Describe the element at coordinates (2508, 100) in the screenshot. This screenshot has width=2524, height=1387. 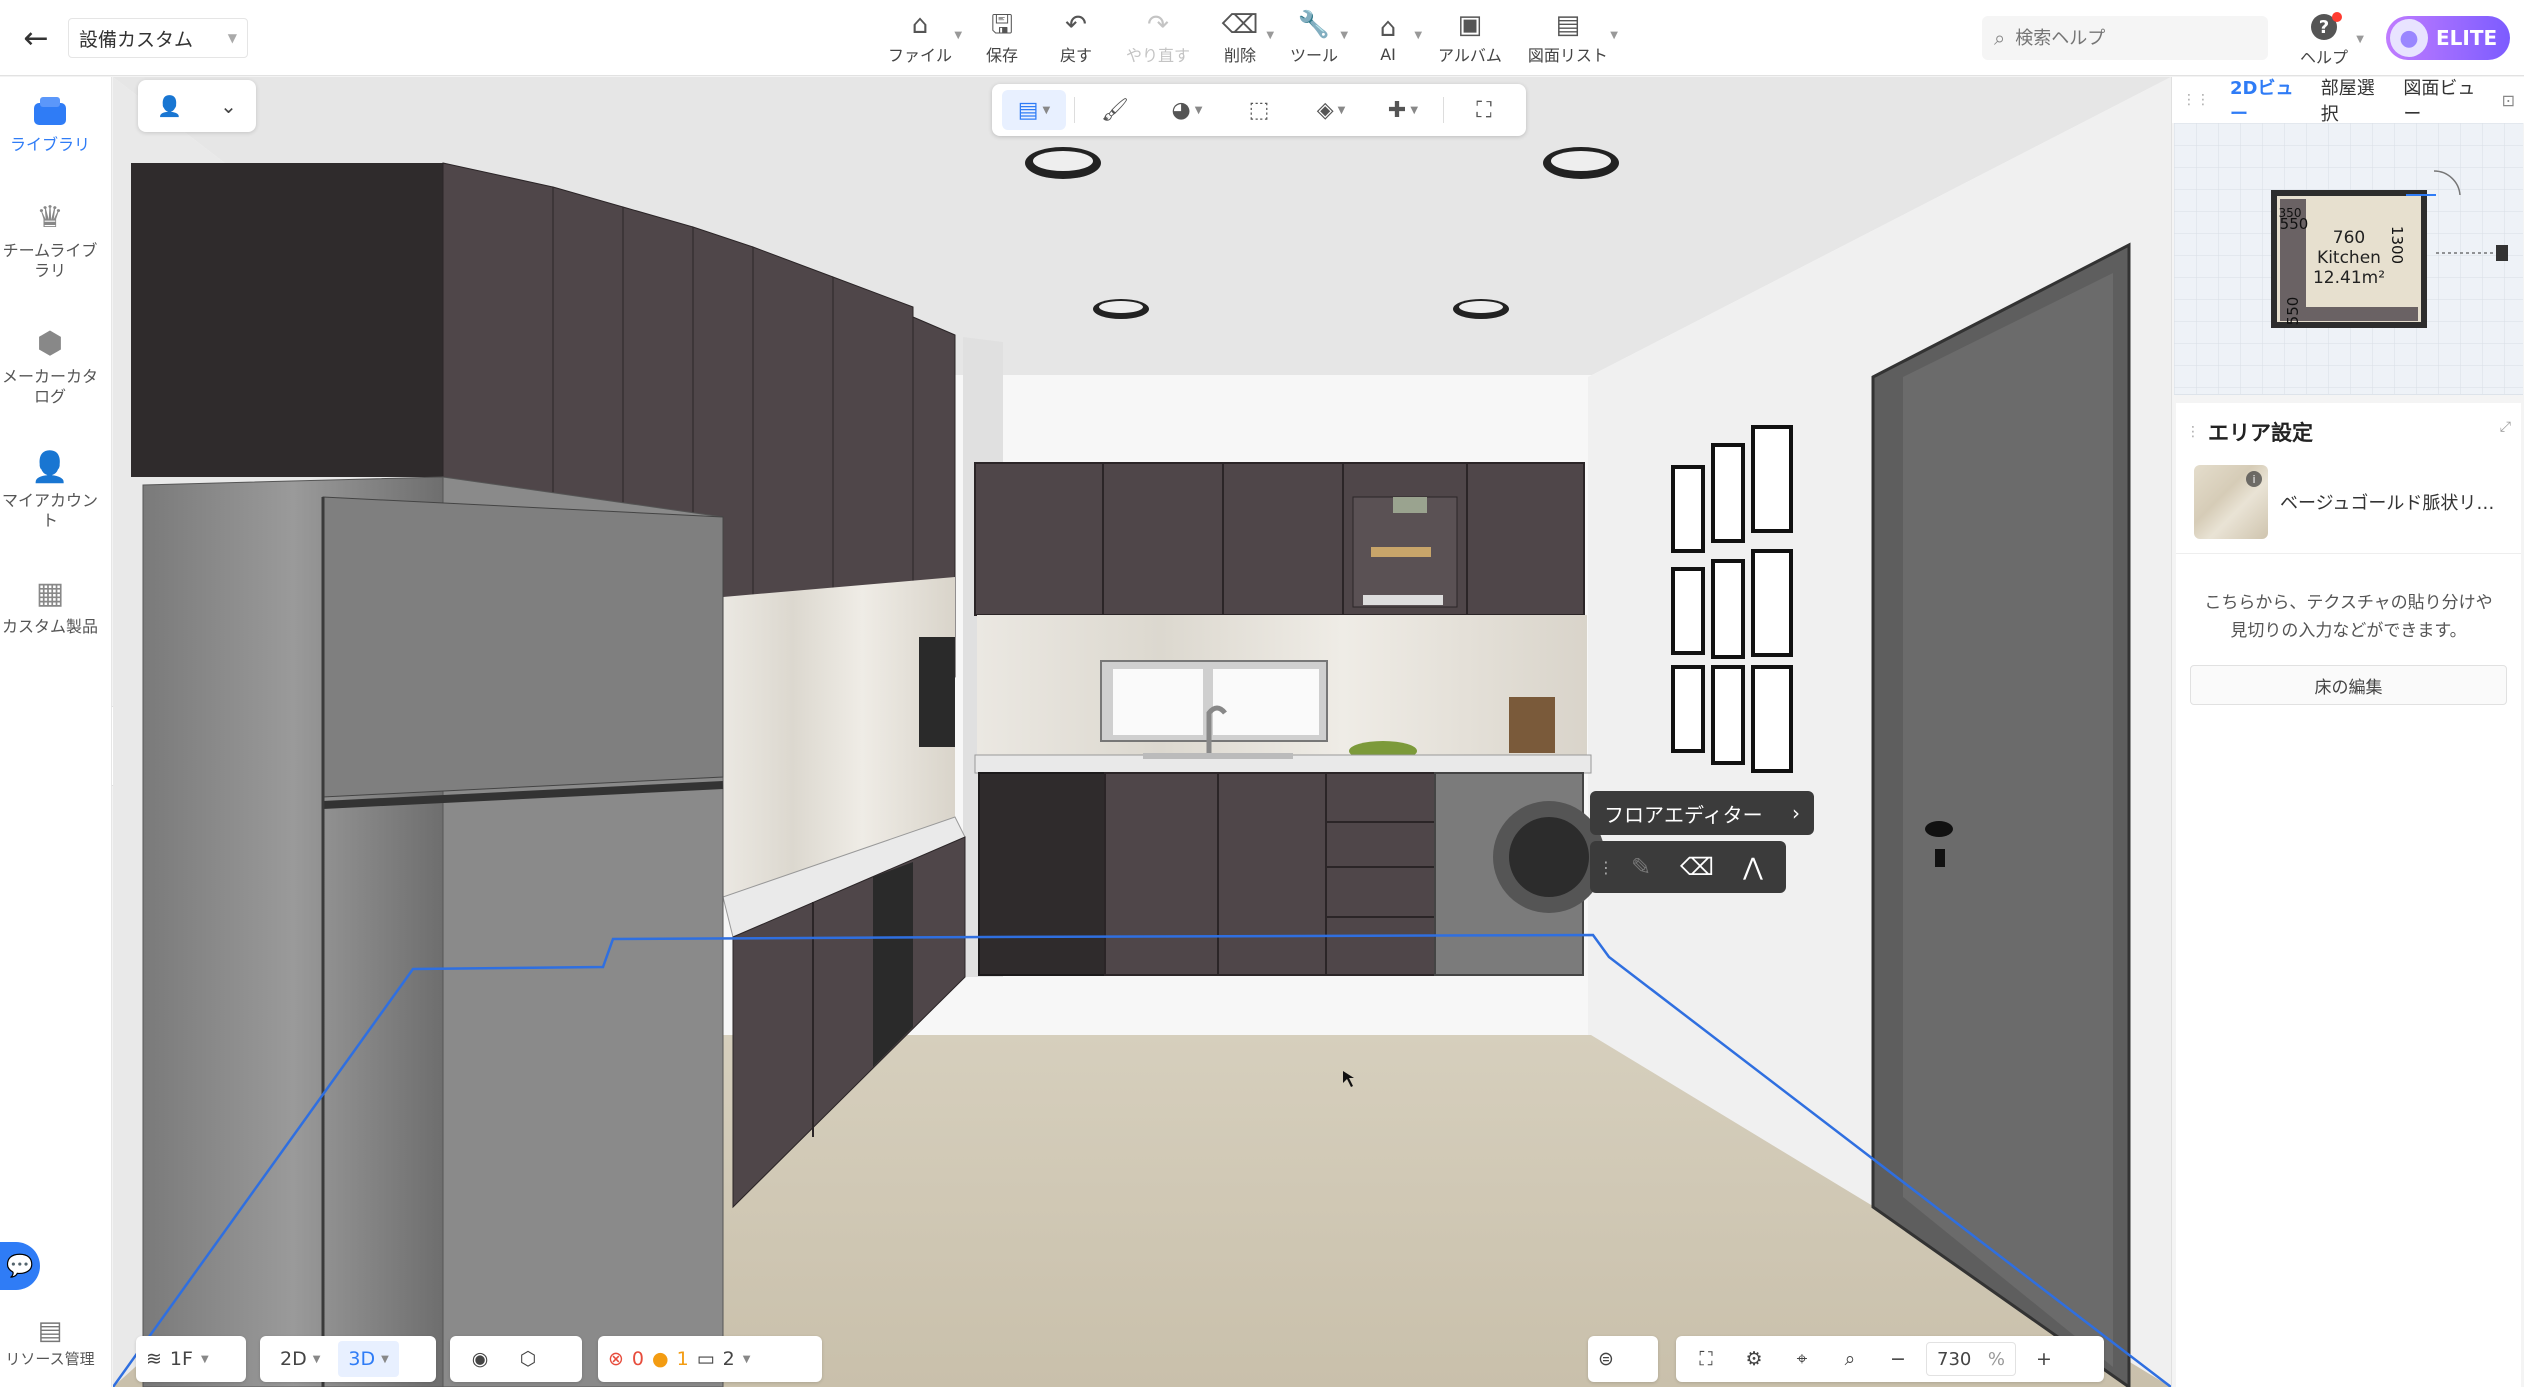
I see `pin-icon: ⊡` at that location.